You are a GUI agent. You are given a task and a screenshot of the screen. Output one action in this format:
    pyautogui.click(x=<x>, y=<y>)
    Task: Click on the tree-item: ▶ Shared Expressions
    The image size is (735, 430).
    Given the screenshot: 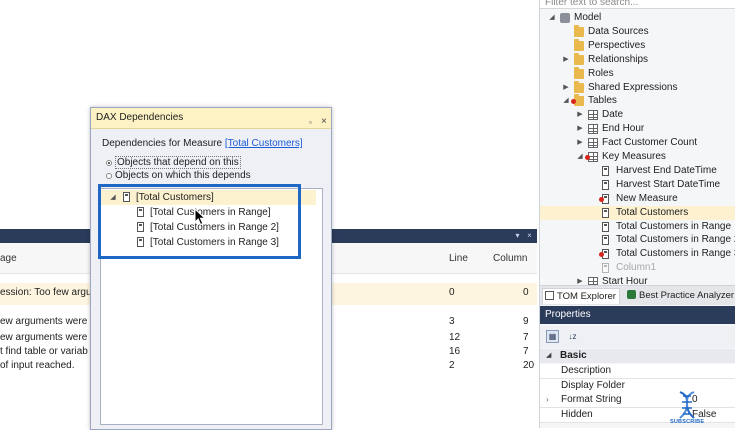 What is the action you would take?
    pyautogui.click(x=637, y=87)
    